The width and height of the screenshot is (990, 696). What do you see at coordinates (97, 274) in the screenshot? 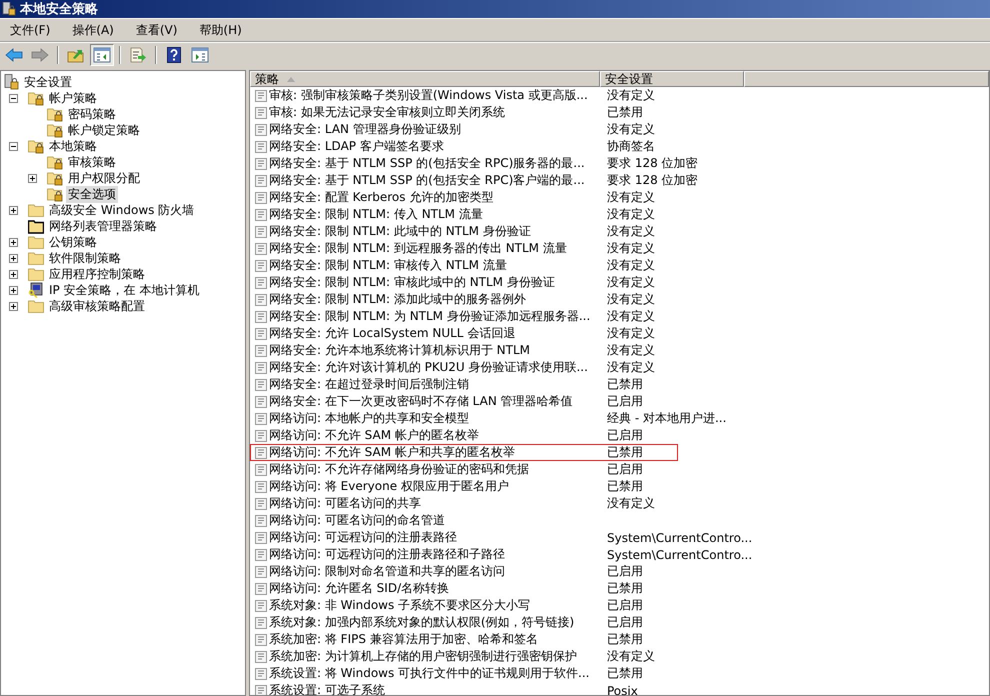
I see `tree-item: 应用程序控制策略` at bounding box center [97, 274].